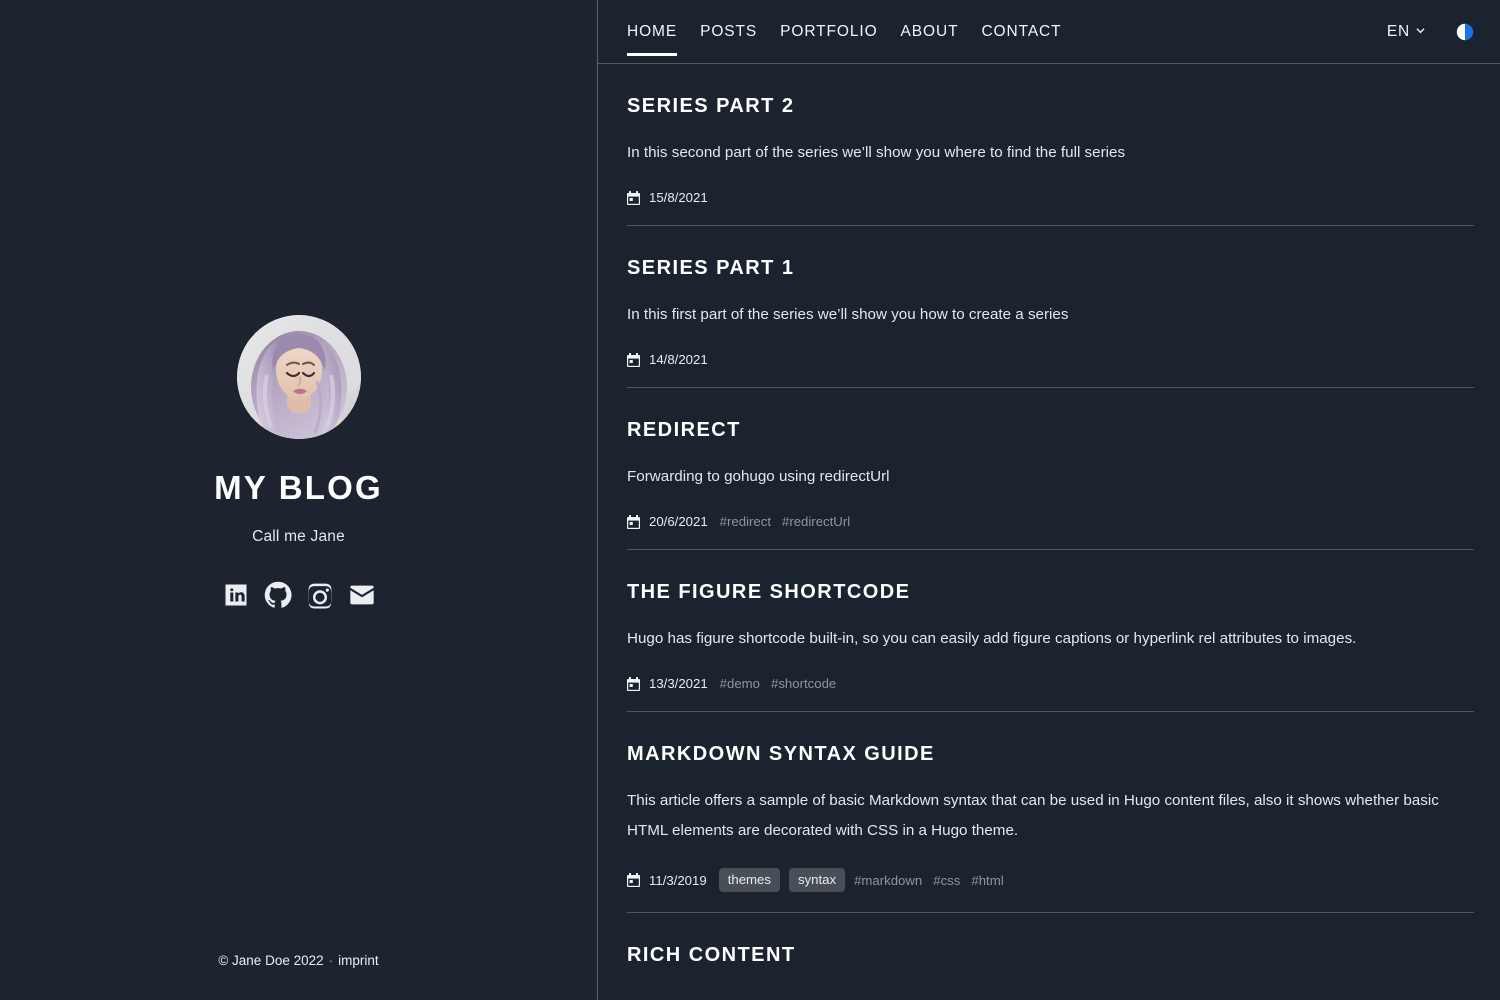 Image resolution: width=1500 pixels, height=1000 pixels. Describe the element at coordinates (320, 595) in the screenshot. I see `instagram-icon` at that location.